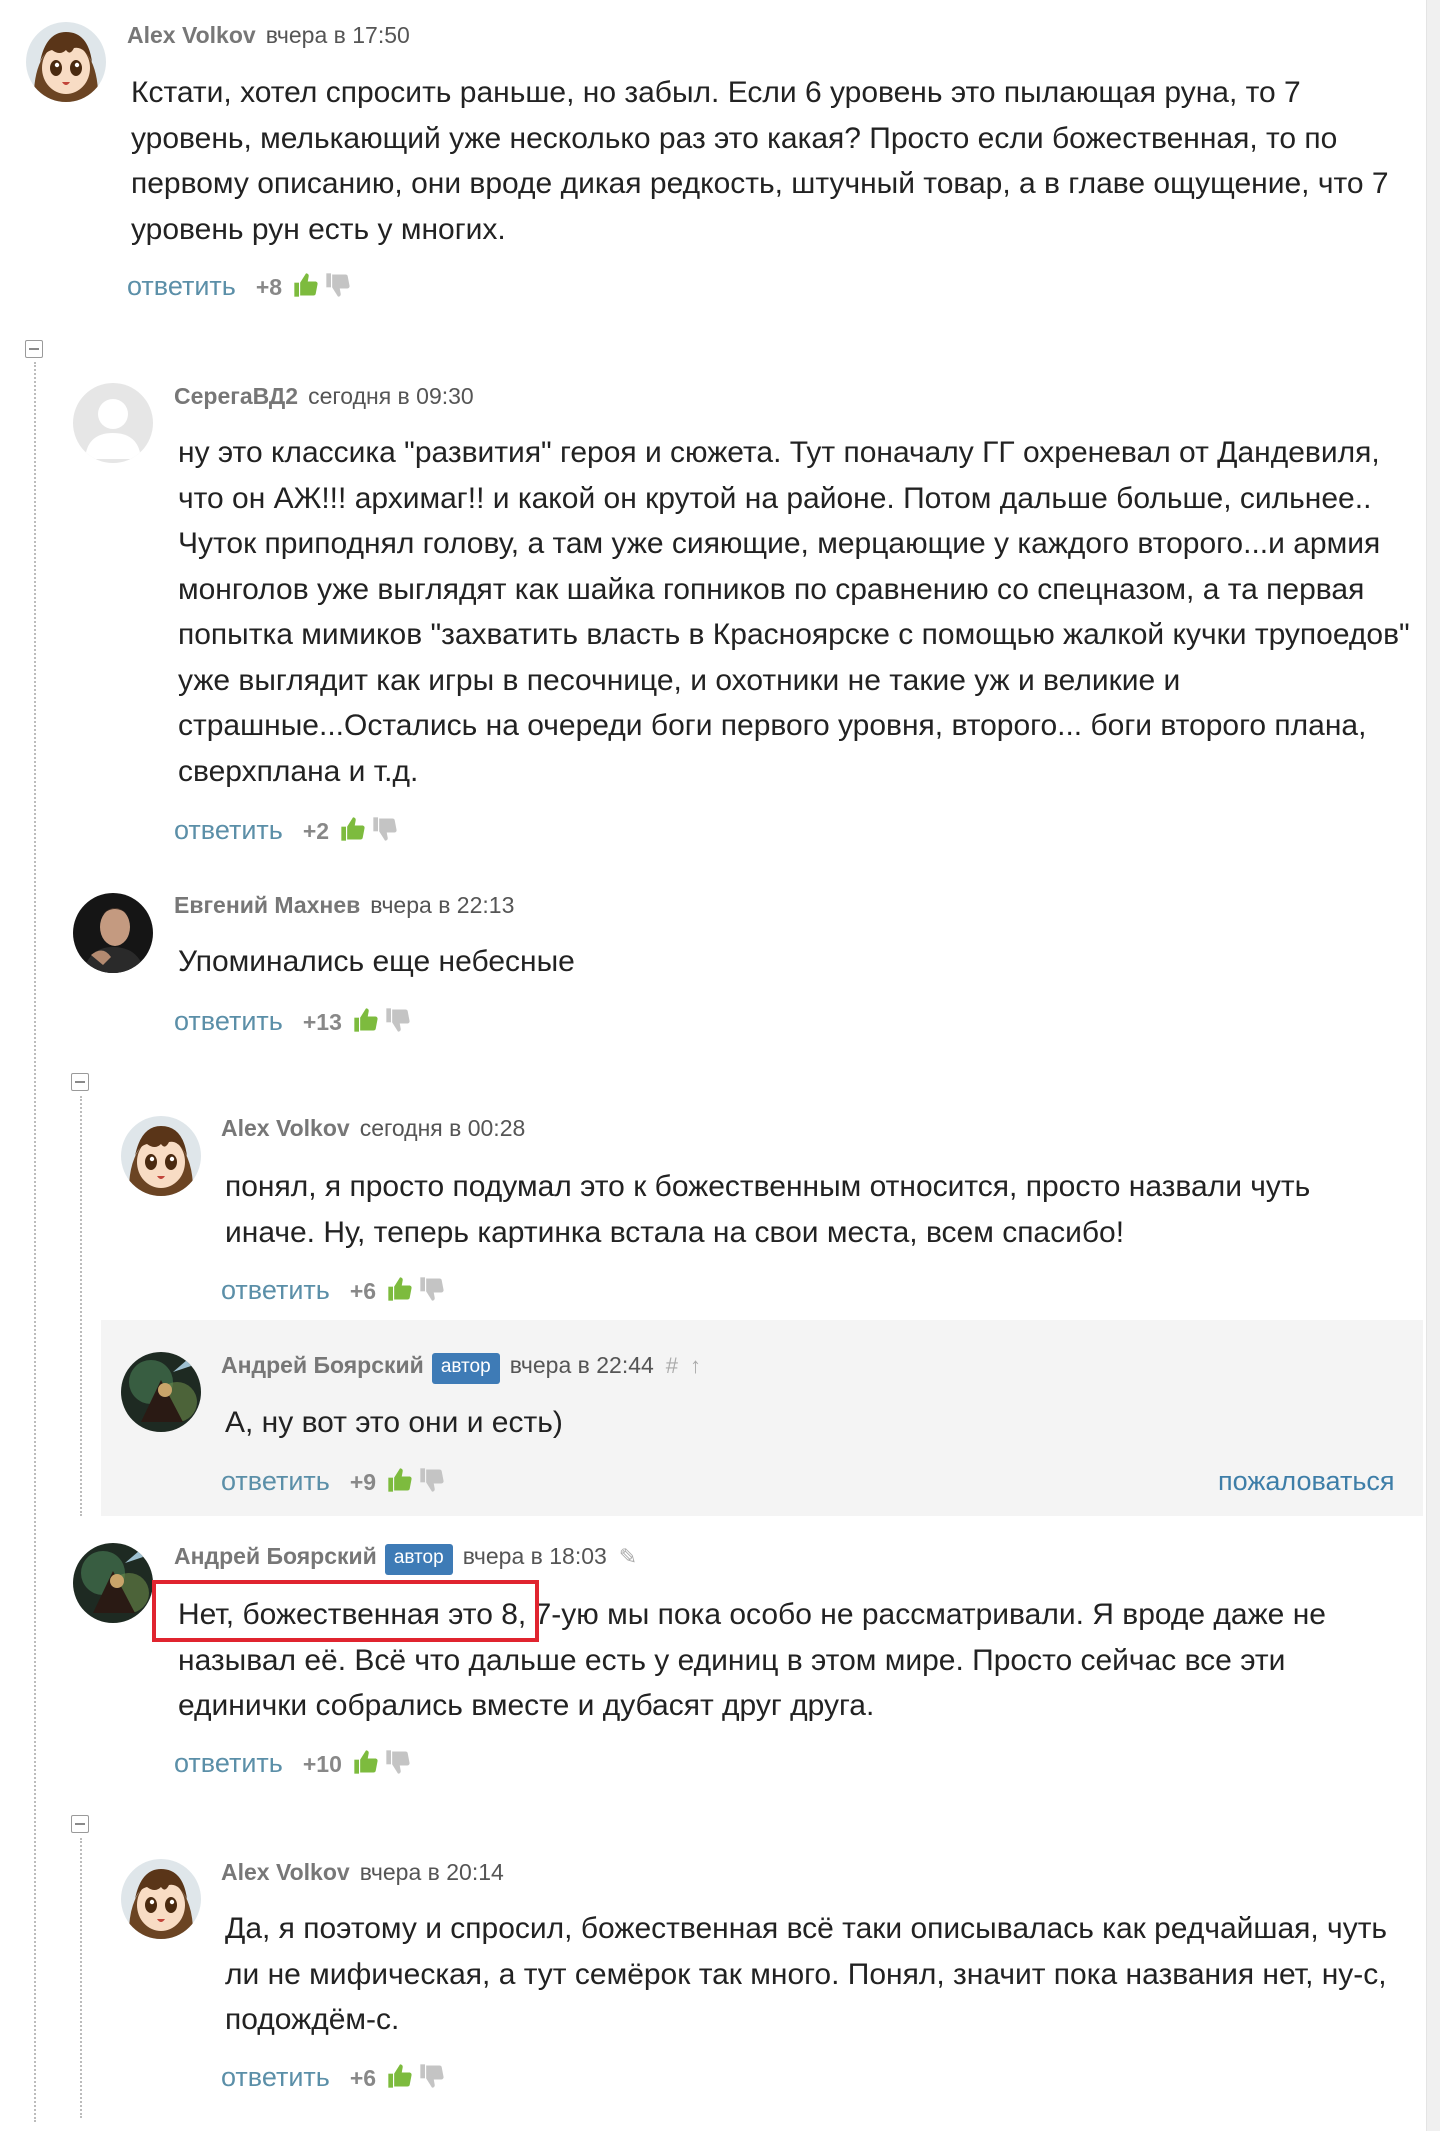 Image resolution: width=1440 pixels, height=2131 pixels. I want to click on comment-actions: ответить +8, so click(239, 286).